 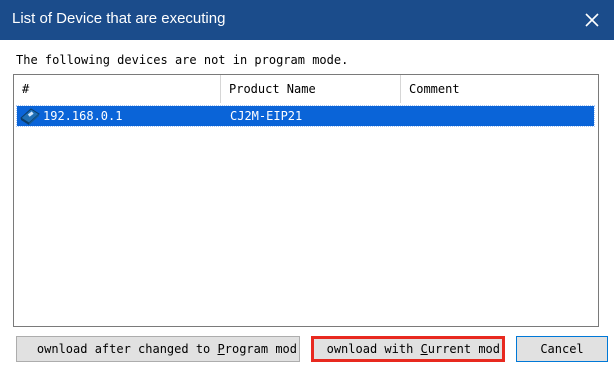 What do you see at coordinates (305, 116) in the screenshot?
I see `list-row: 192.168.0.1 CJ2M-EIP21` at bounding box center [305, 116].